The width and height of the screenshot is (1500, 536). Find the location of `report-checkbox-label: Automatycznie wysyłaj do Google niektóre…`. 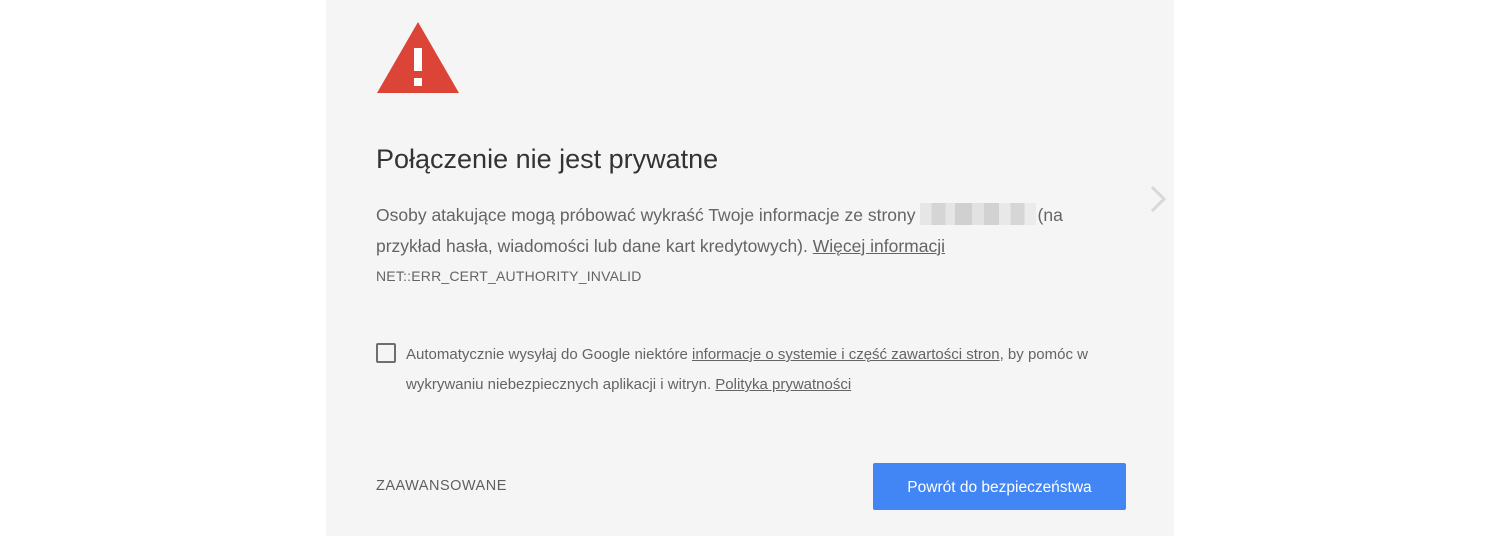

report-checkbox-label: Automatycznie wysyłaj do Google niektóre… is located at coordinates (756, 370).